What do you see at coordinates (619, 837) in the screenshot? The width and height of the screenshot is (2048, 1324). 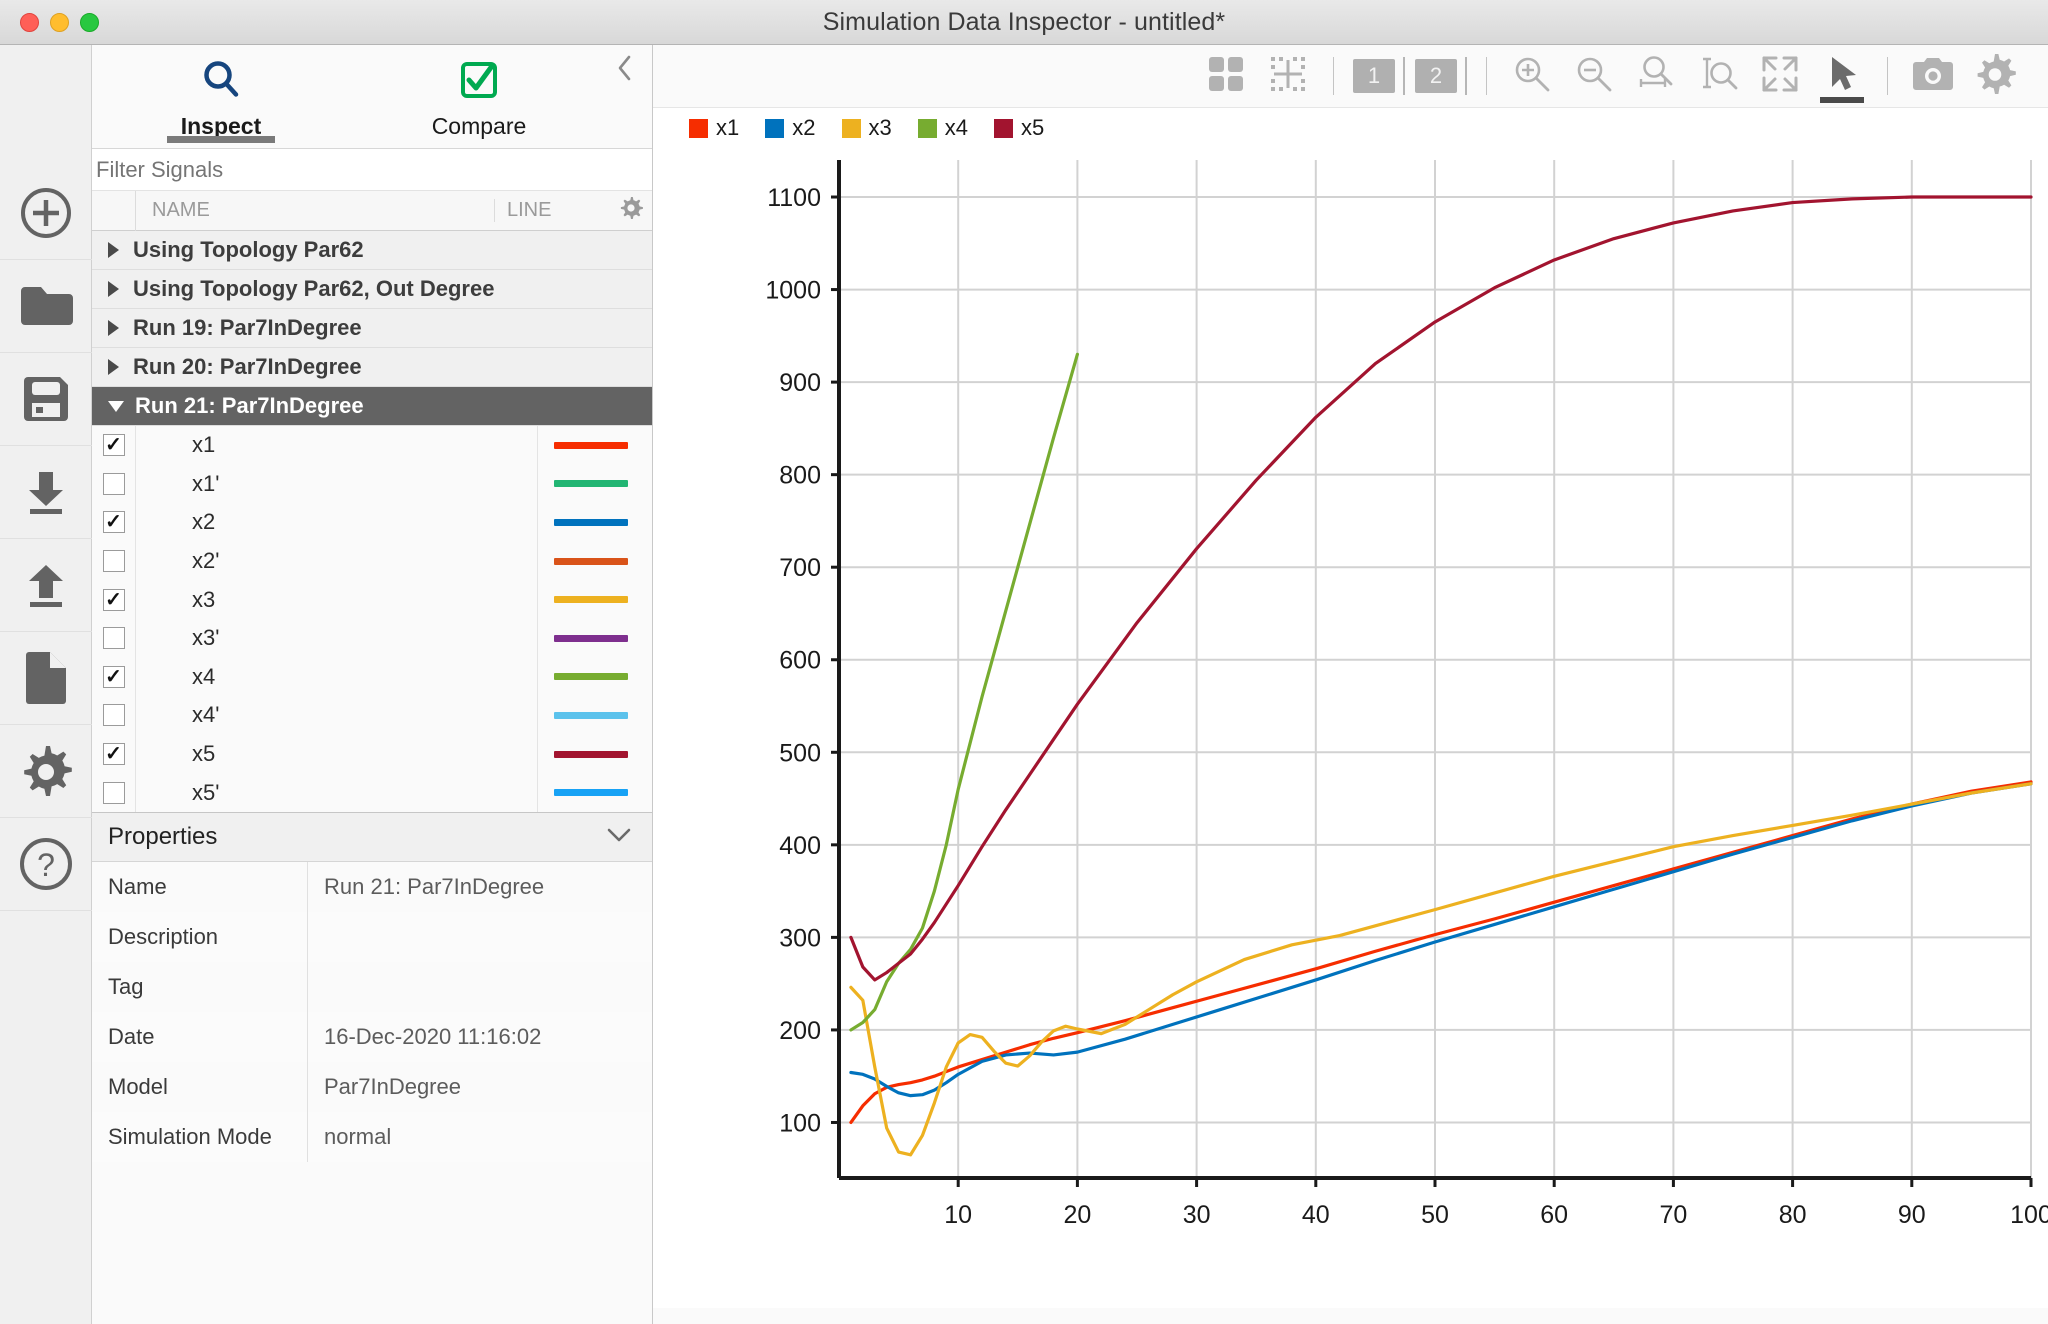 I see `chevron-down-icon` at bounding box center [619, 837].